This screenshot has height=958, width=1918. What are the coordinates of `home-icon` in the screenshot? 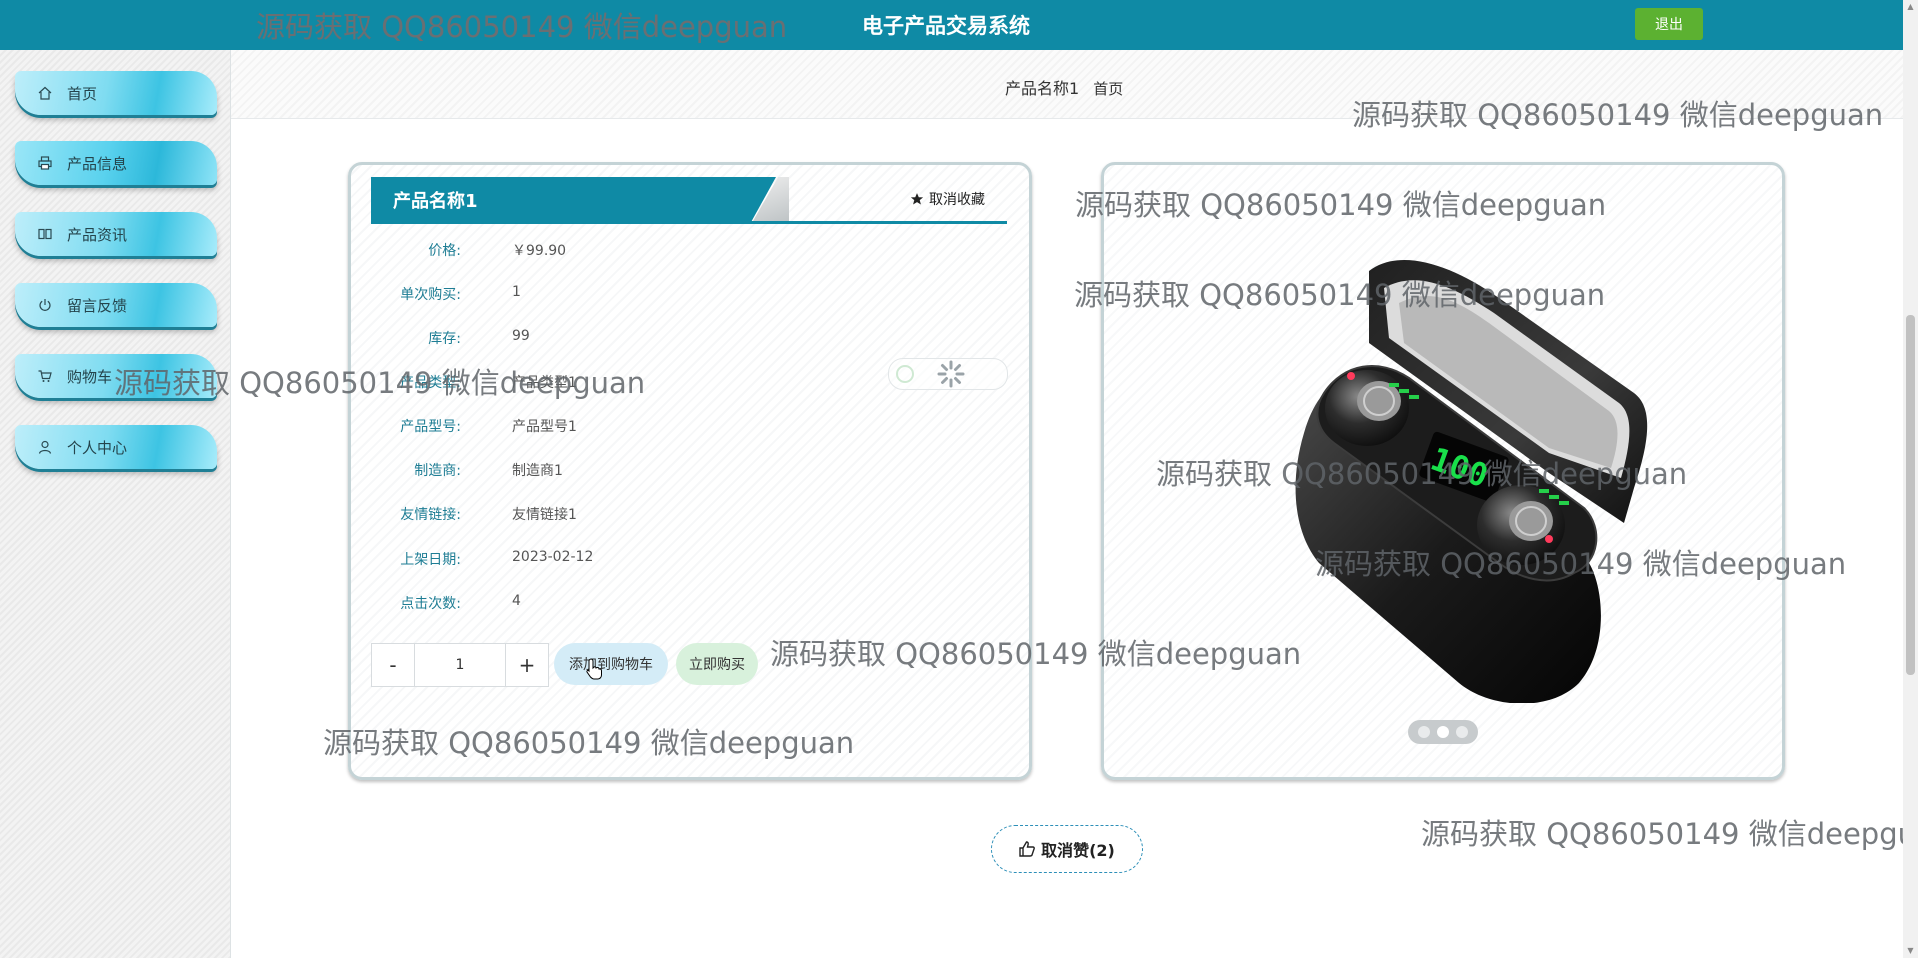 It's located at (45, 93).